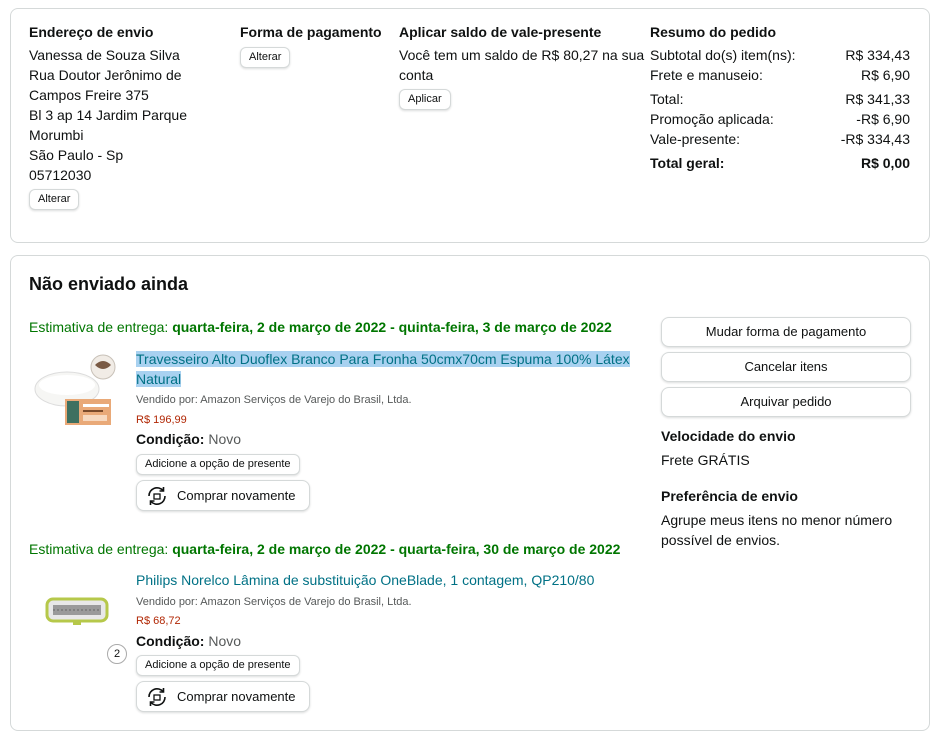 Image resolution: width=951 pixels, height=738 pixels. I want to click on quantity-badge: 2, so click(117, 654).